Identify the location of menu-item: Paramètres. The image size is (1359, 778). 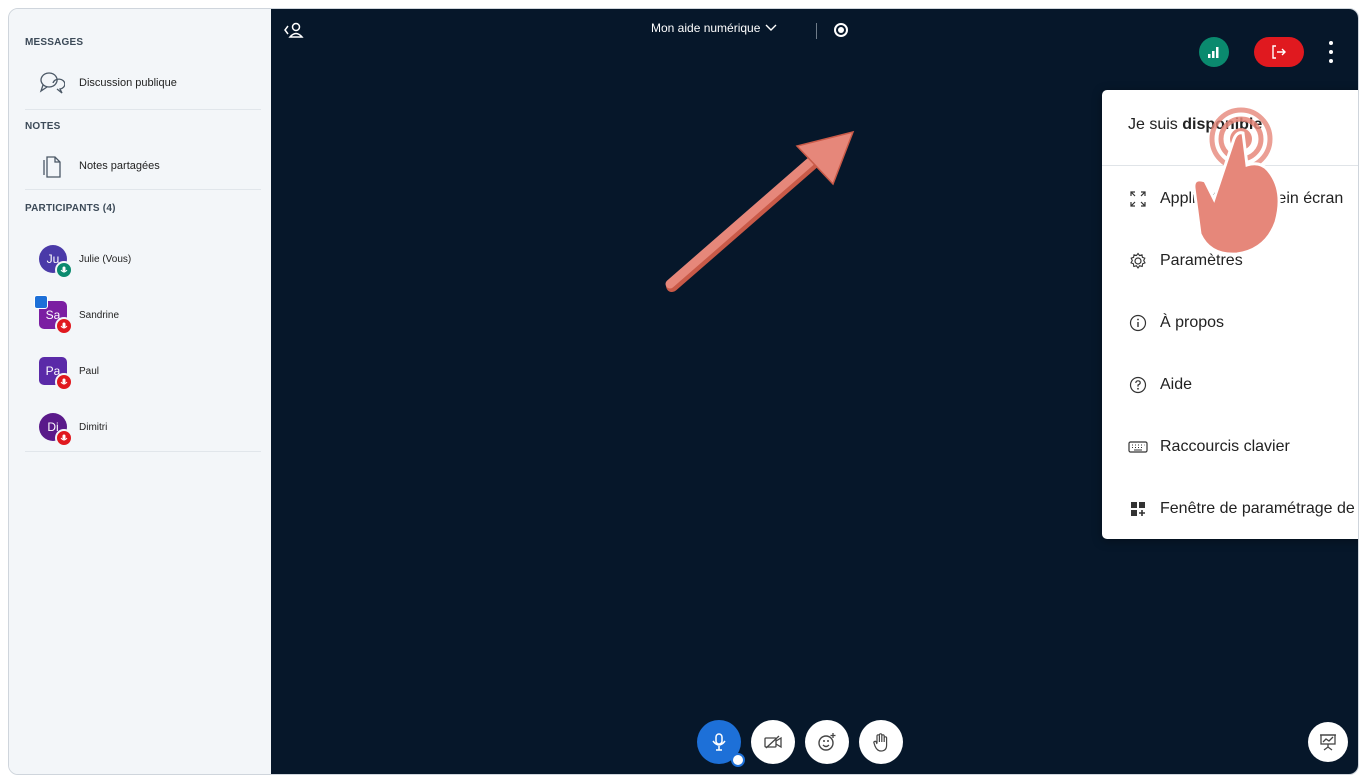
(1243, 261).